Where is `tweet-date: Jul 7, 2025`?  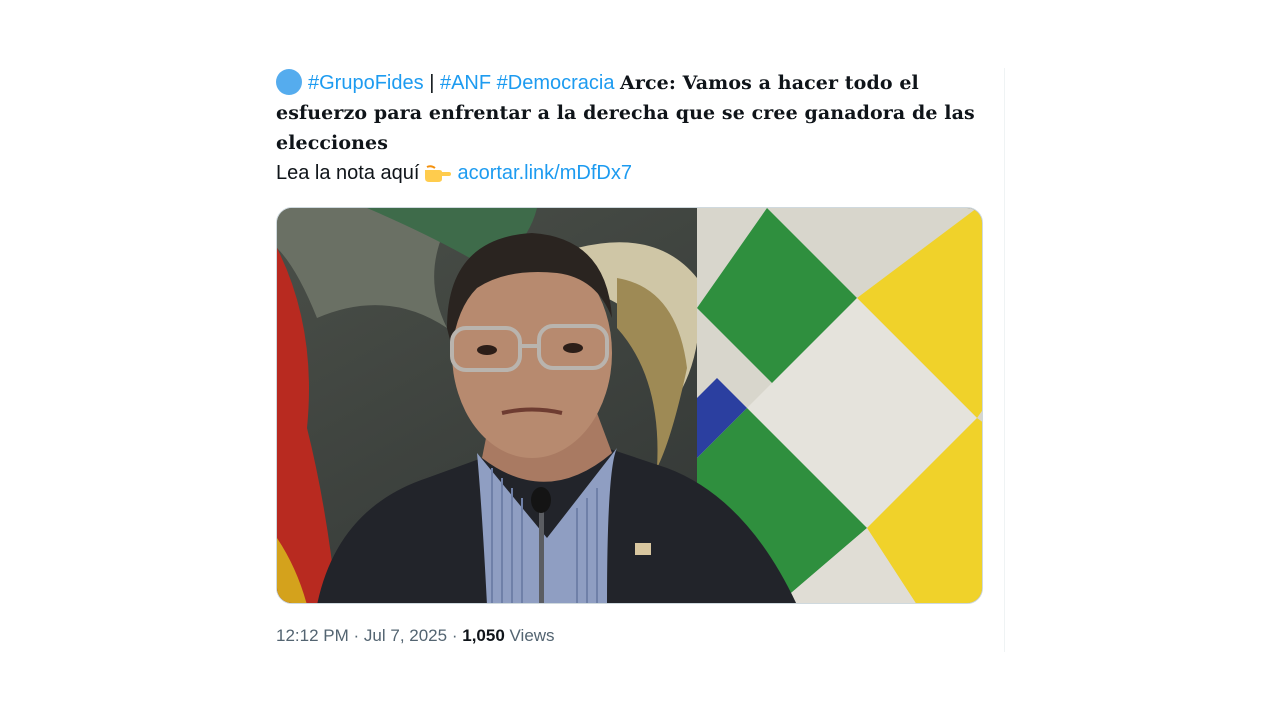
tweet-date: Jul 7, 2025 is located at coordinates (405, 635).